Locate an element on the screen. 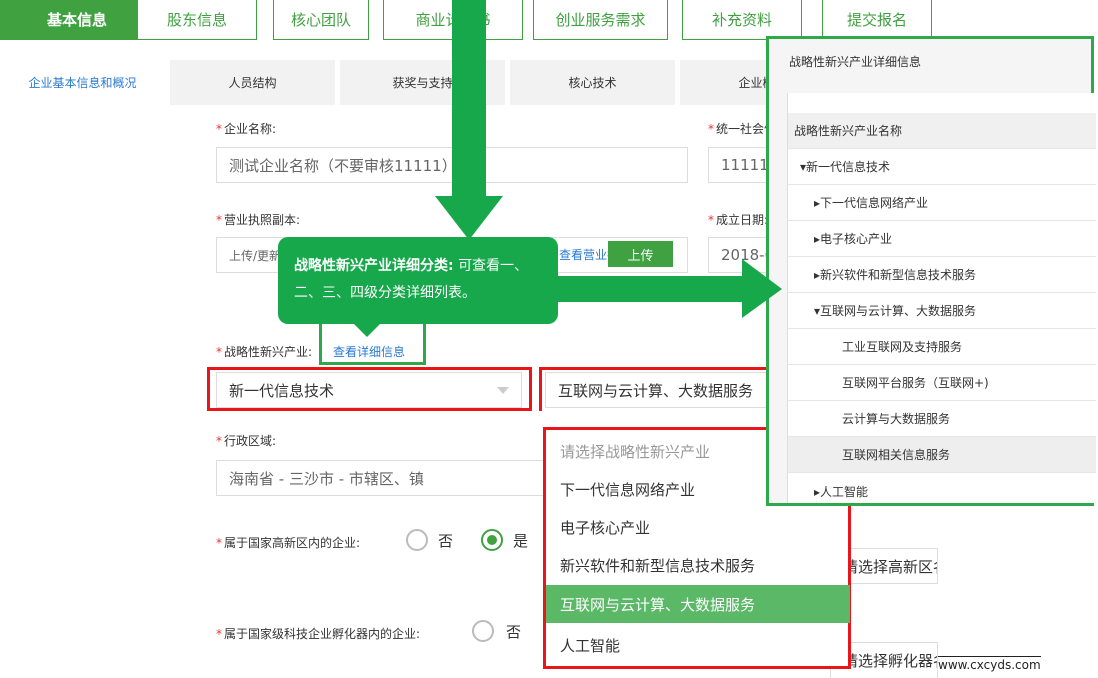 The width and height of the screenshot is (1098, 678). annotation-callout: 战略性新兴产业详细分类: 可查看一、二、三、四级分类详细列表。 is located at coordinates (418, 280).